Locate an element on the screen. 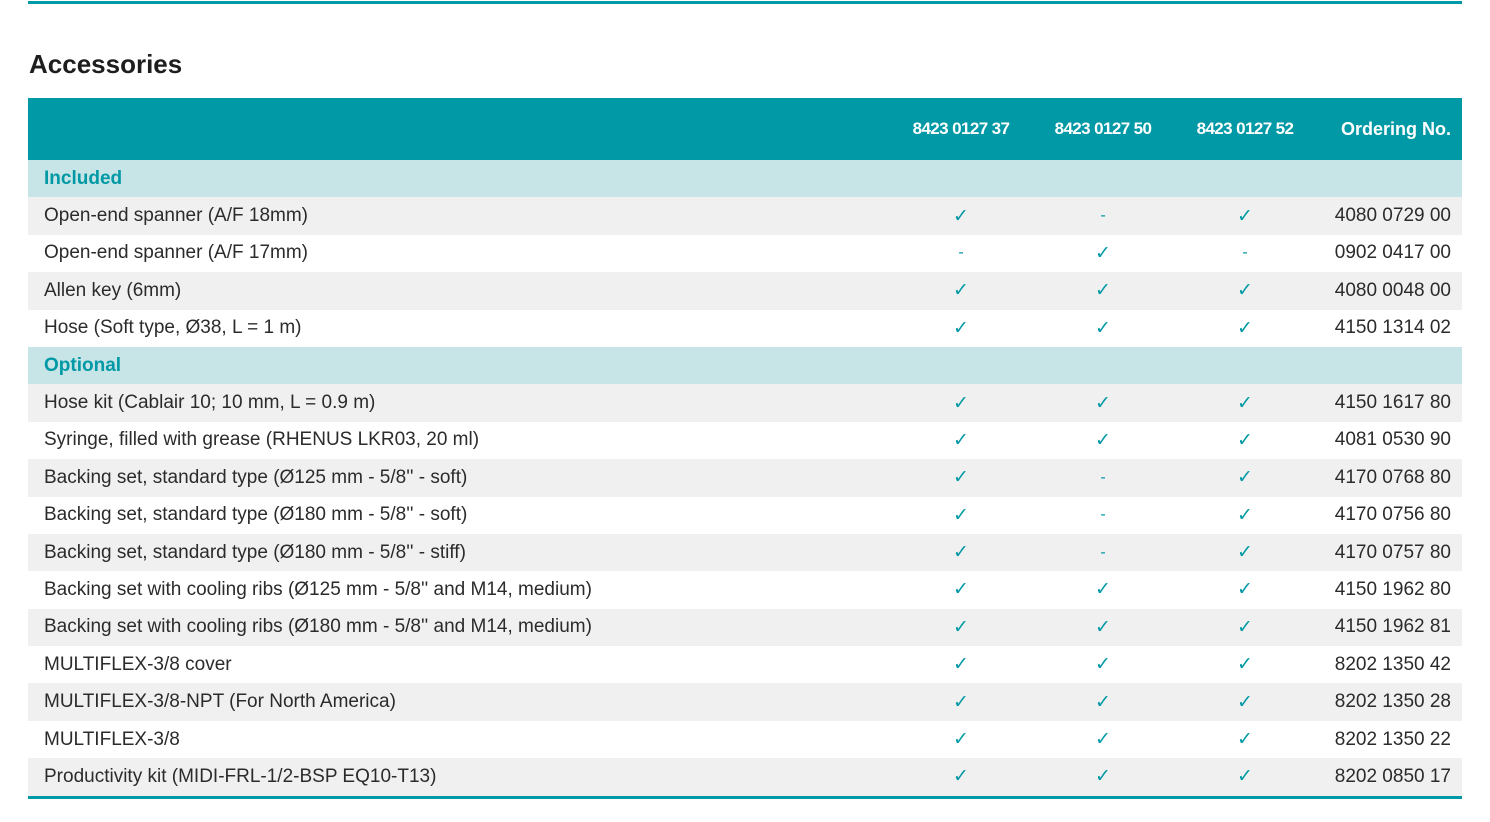 The image size is (1490, 822). item-description: Open-end spanner (A/F 18mm) is located at coordinates (176, 216).